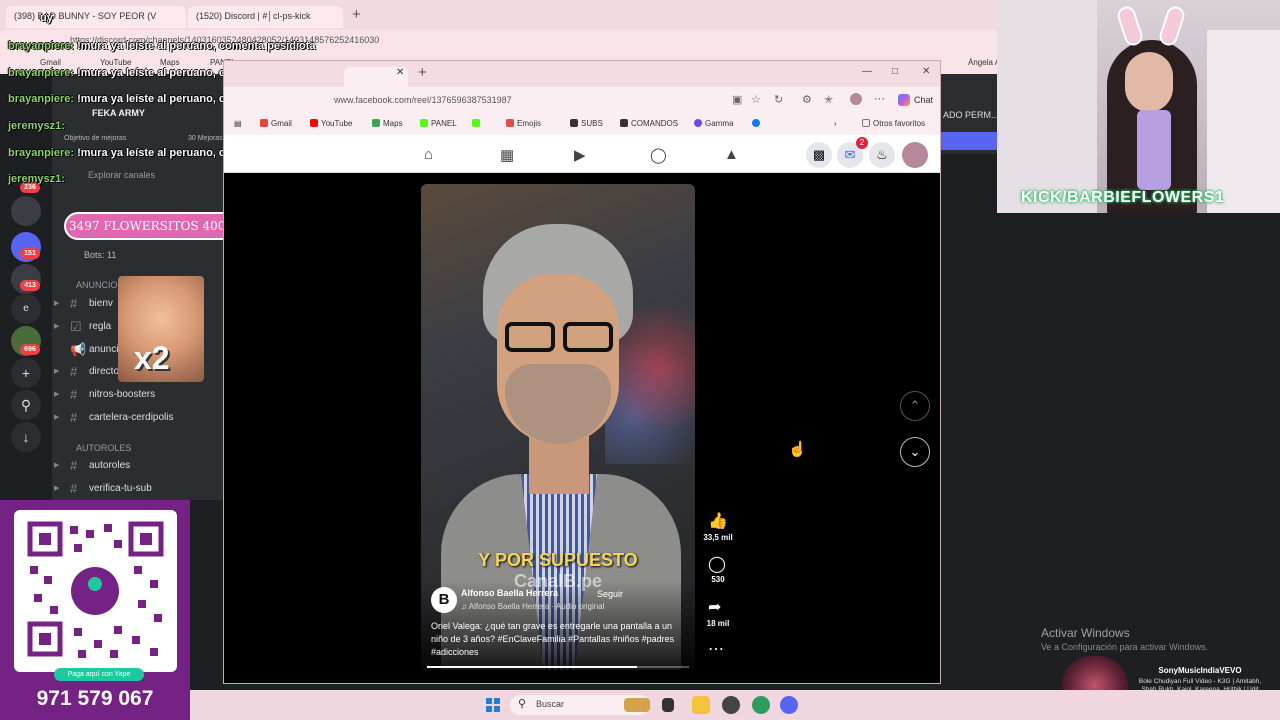 The width and height of the screenshot is (1280, 720). What do you see at coordinates (923, 100) in the screenshot?
I see `chat-button: Chat` at bounding box center [923, 100].